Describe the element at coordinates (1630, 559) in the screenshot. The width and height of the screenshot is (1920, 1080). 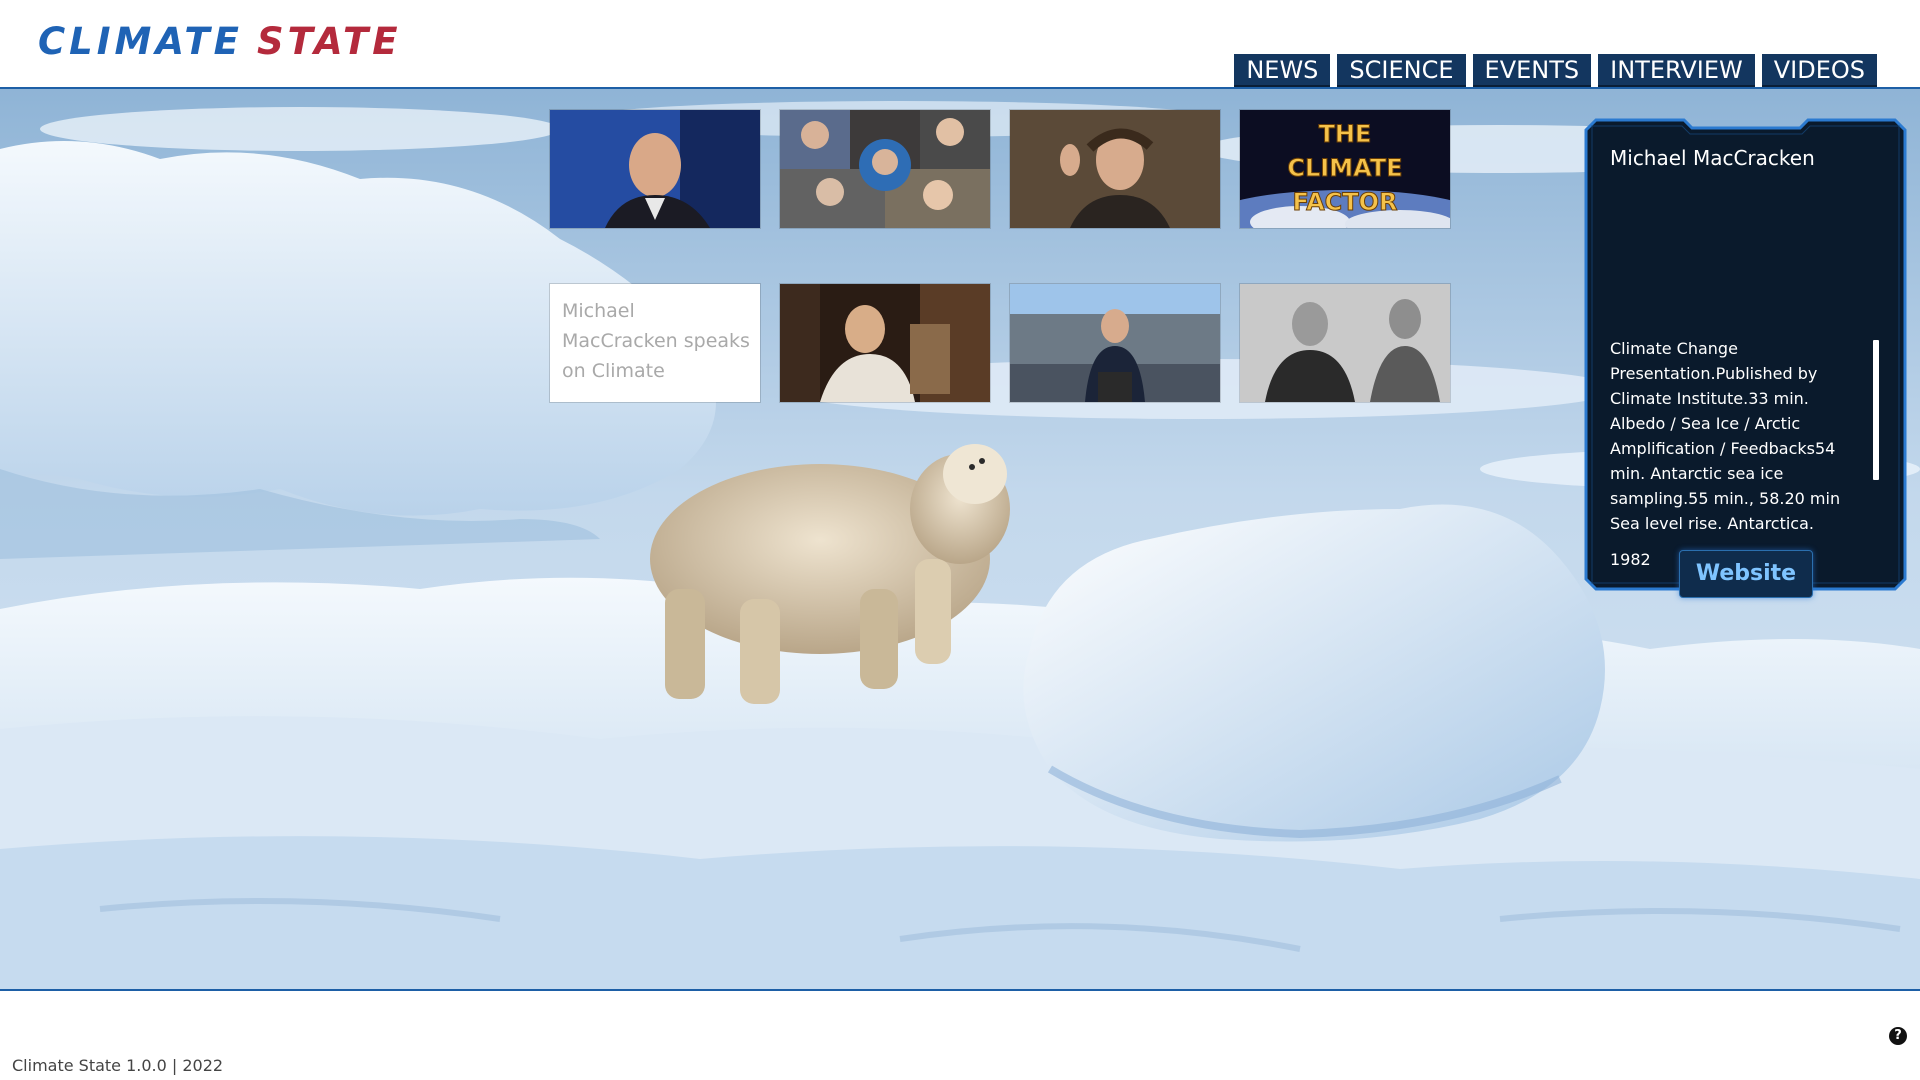
I see `info-year: 1982` at that location.